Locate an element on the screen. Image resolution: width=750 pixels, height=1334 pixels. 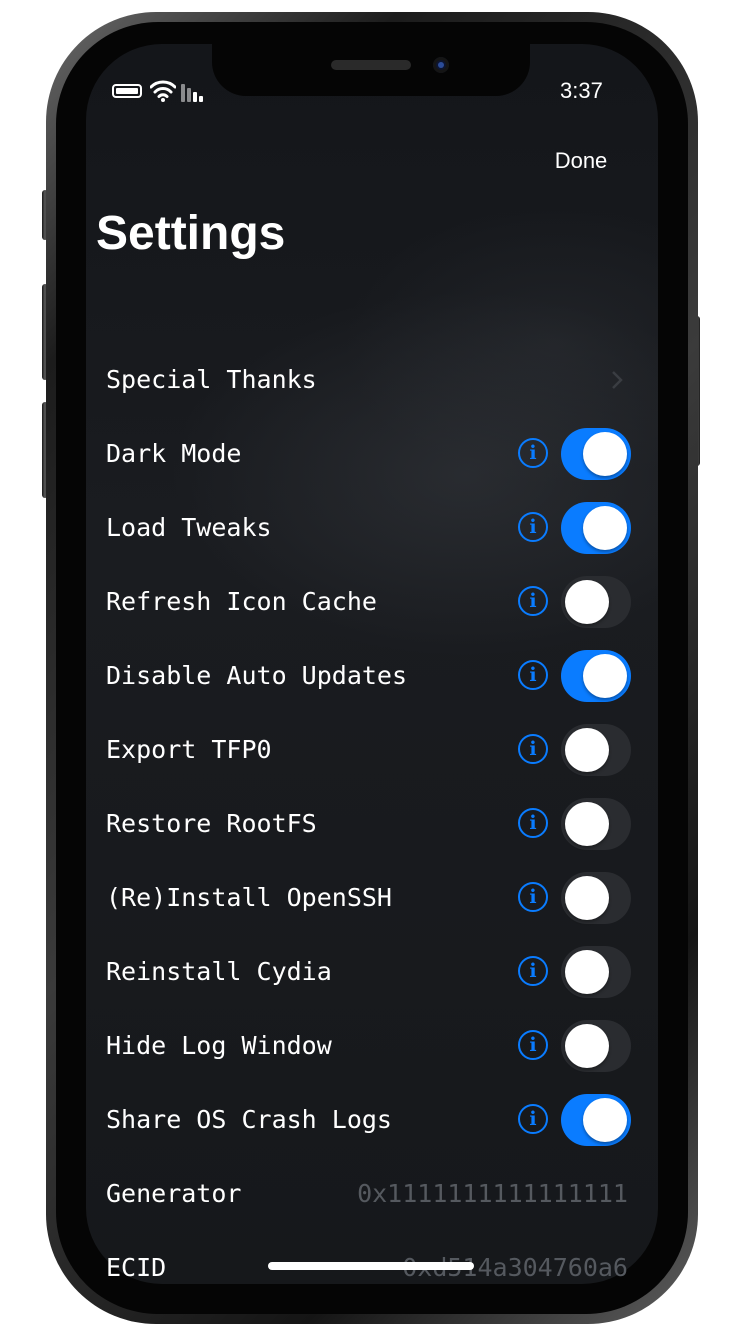
dark-mode-toggle is located at coordinates (596, 454).